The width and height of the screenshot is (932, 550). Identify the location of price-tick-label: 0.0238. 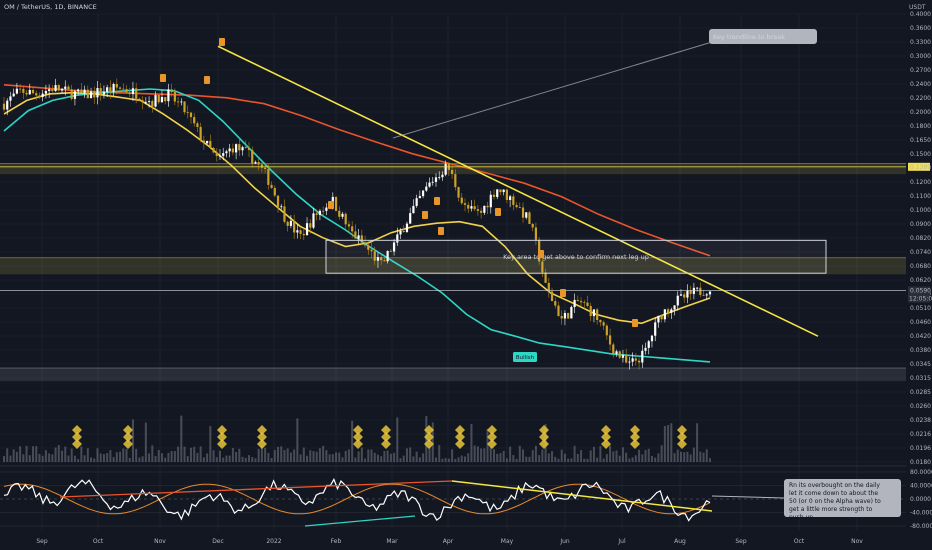
(920, 420).